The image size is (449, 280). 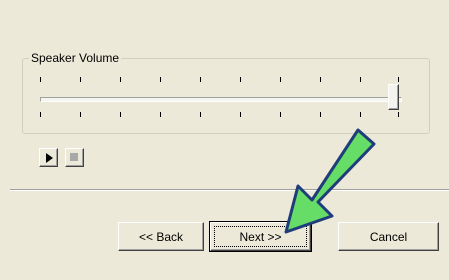 What do you see at coordinates (75, 58) in the screenshot?
I see `speaker-volume-label: Speaker Volume` at bounding box center [75, 58].